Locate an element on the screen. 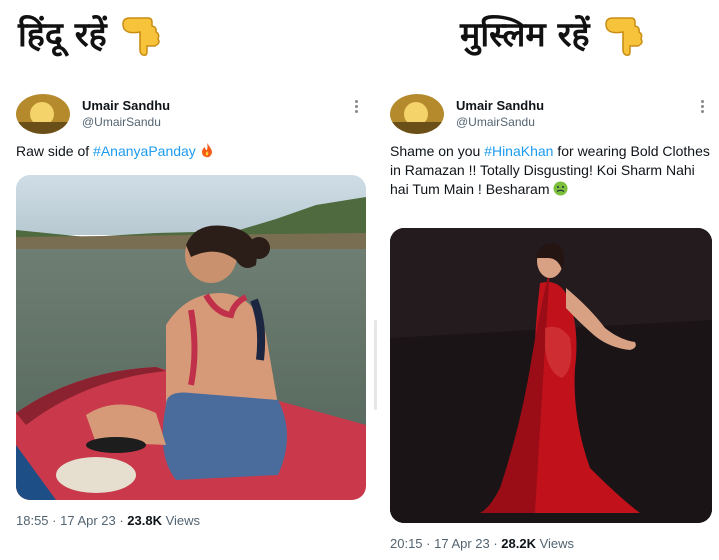  tweet-meta: 18:55 · 17 Apr 23 · 23.8K Views is located at coordinates (108, 520).